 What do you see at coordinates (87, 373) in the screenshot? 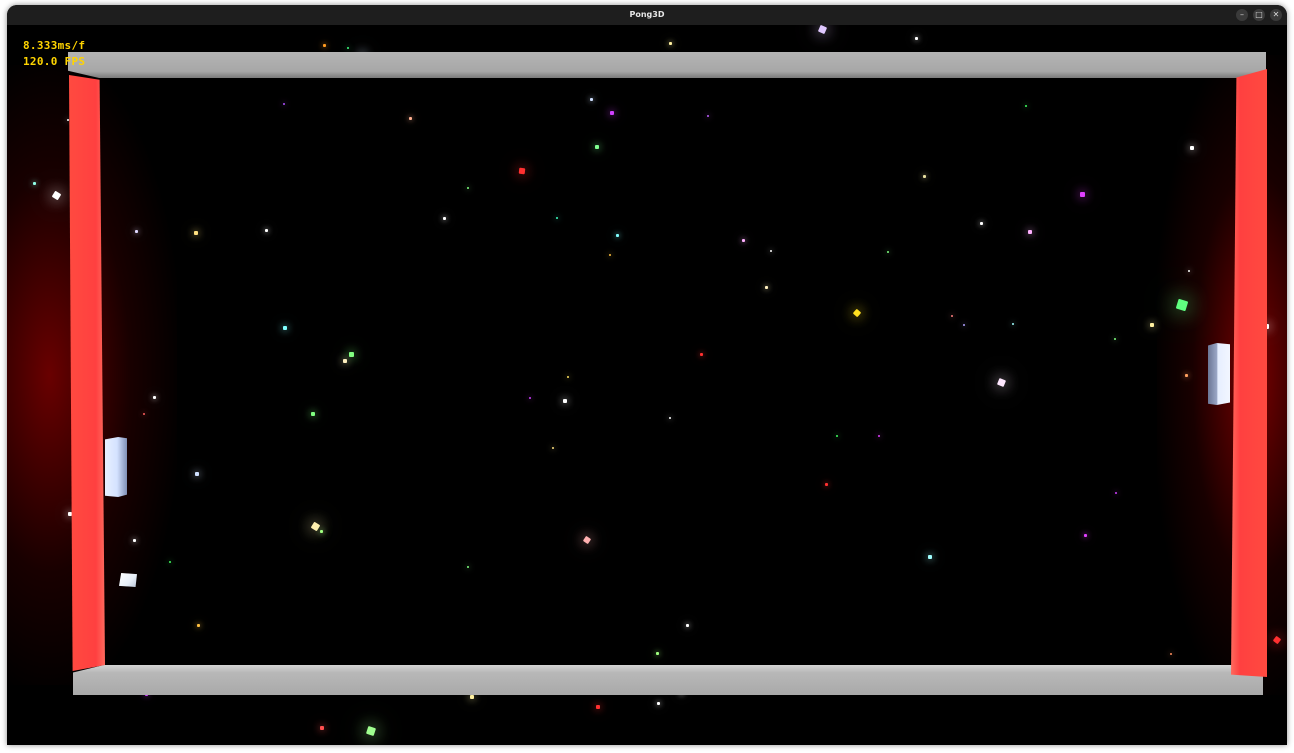
I see `left-goal` at bounding box center [87, 373].